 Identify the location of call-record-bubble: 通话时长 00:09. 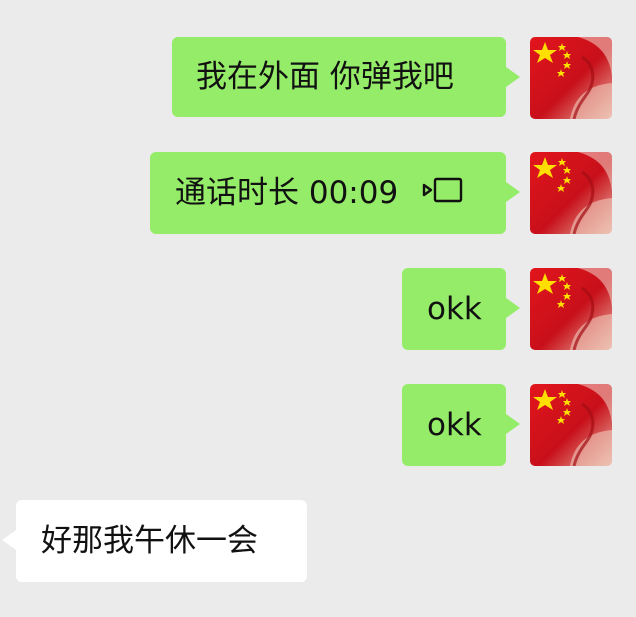
(335, 193).